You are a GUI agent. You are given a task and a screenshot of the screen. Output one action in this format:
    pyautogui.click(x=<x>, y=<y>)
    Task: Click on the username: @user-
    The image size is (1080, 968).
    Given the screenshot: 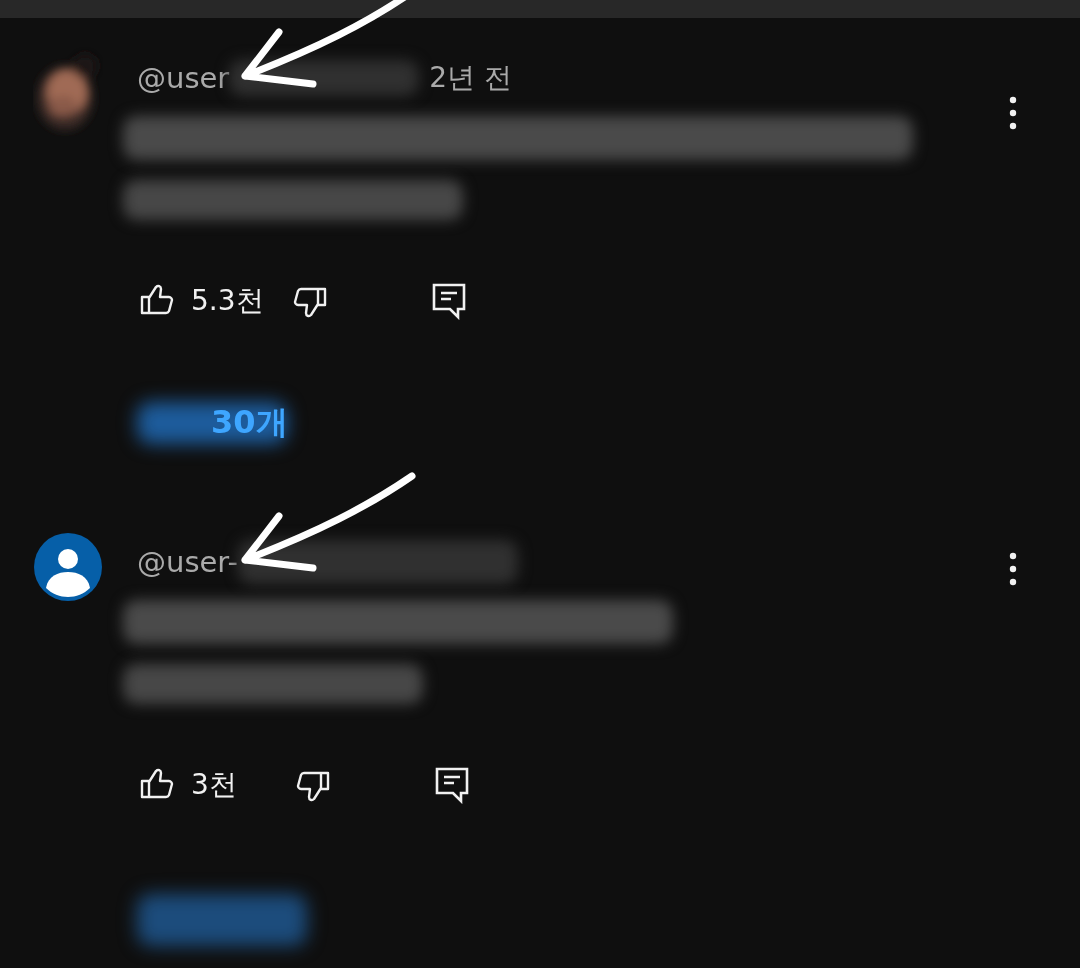 What is the action you would take?
    pyautogui.click(x=187, y=562)
    